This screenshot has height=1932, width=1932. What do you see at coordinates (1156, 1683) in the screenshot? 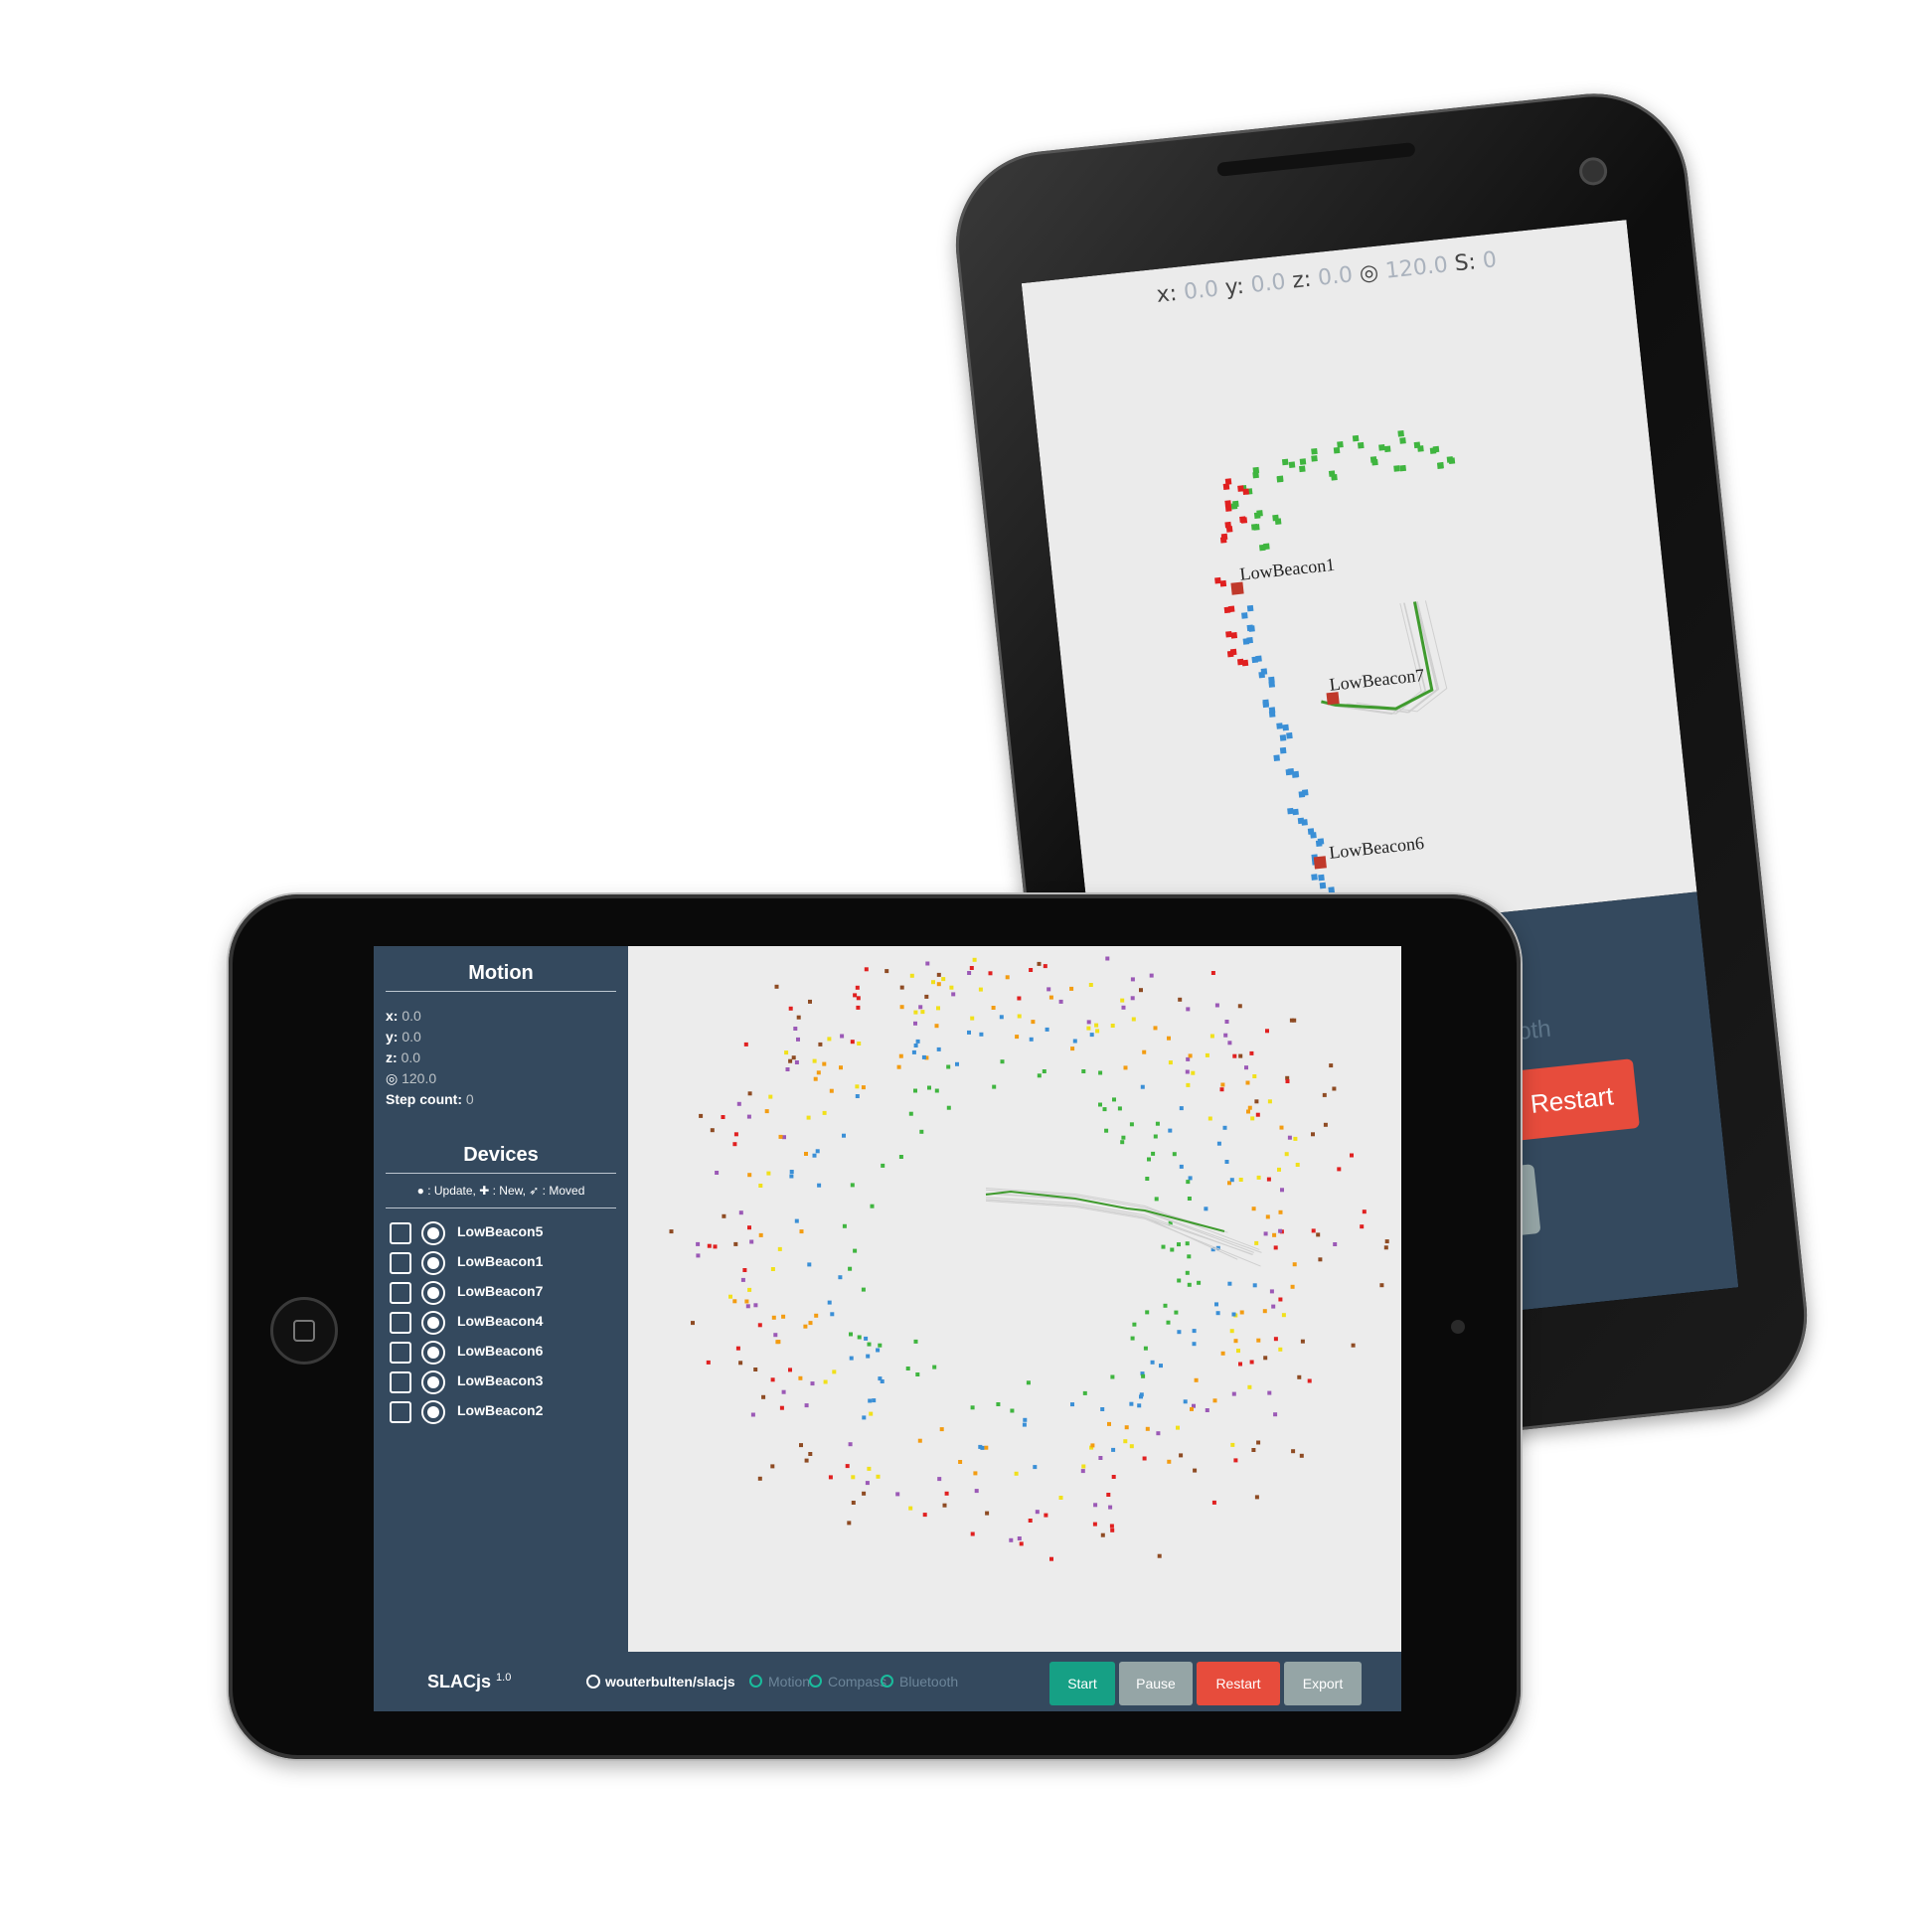
I see `pause-button: Pause` at bounding box center [1156, 1683].